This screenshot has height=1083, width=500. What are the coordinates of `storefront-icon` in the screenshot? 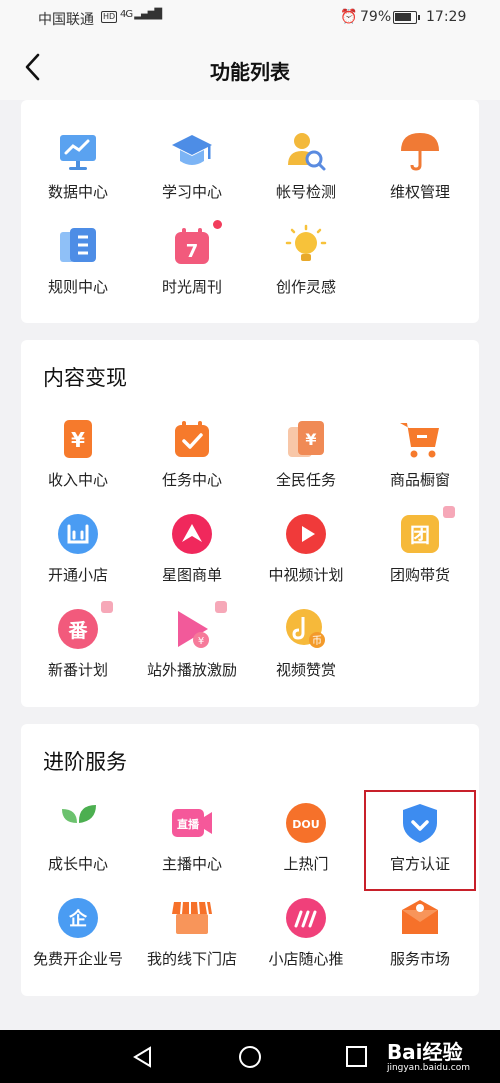 It's located at (192, 917).